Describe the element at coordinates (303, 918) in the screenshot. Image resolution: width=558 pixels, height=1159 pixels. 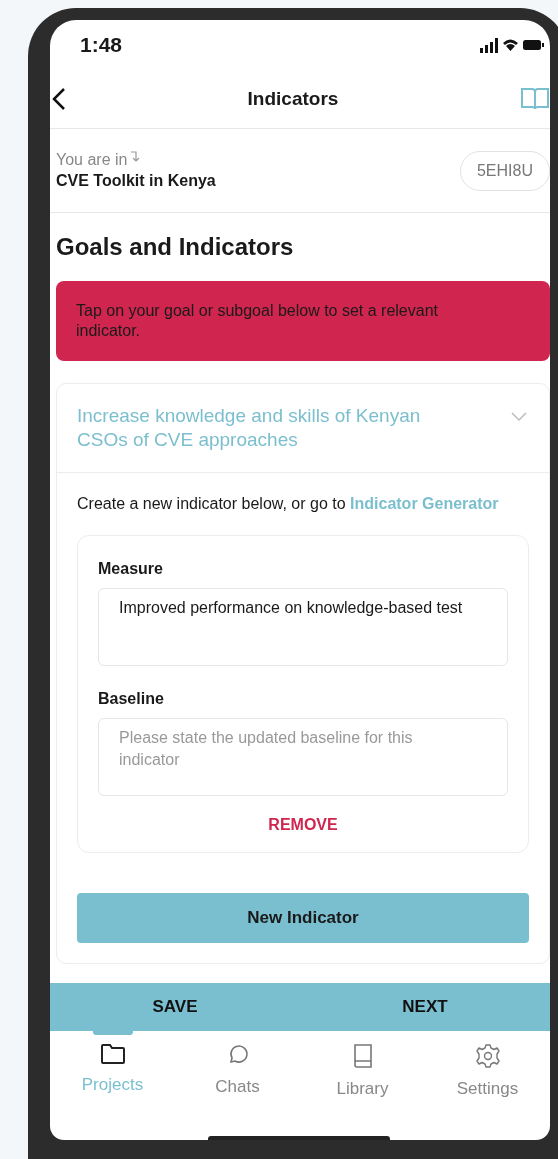
I see `new-indicator-button: New Indicator` at that location.